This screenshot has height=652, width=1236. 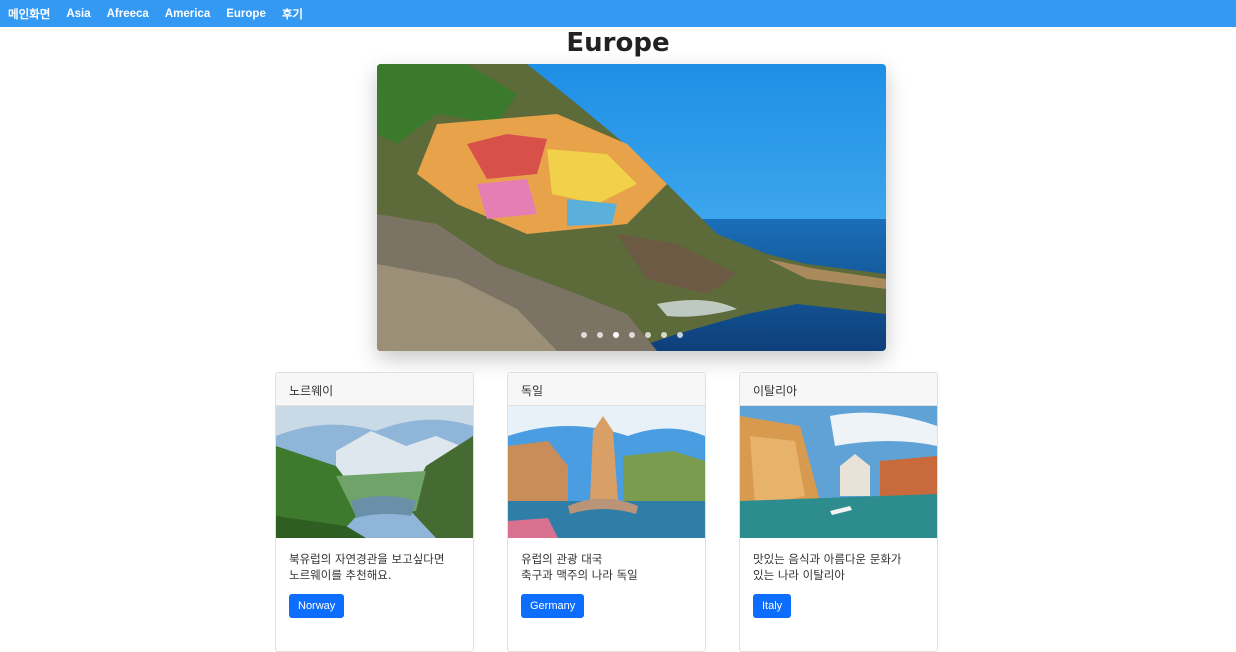 I want to click on norway-button: Norway, so click(x=317, y=606).